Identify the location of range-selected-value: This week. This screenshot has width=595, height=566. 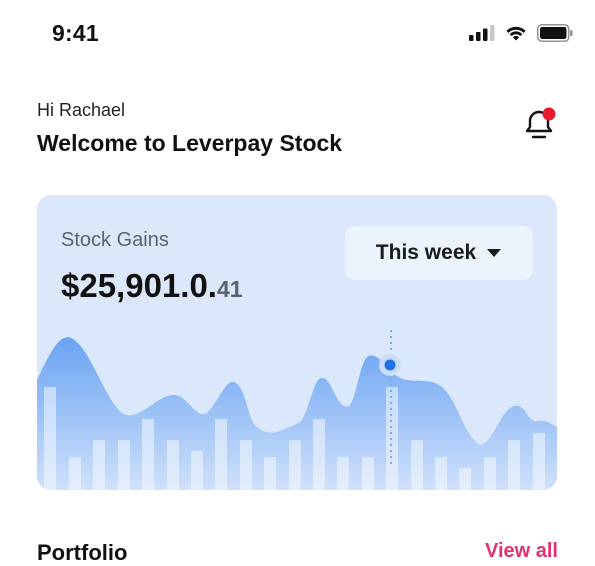
(426, 252).